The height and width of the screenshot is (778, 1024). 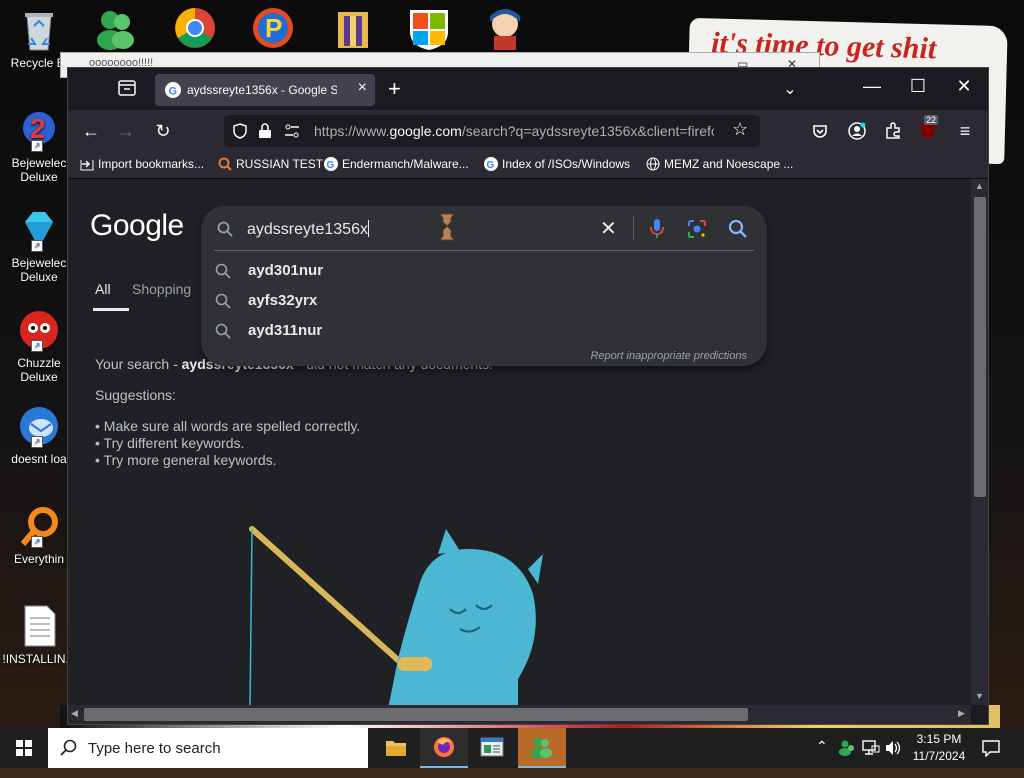 I want to click on tracking-shield-icon, so click(x=240, y=131).